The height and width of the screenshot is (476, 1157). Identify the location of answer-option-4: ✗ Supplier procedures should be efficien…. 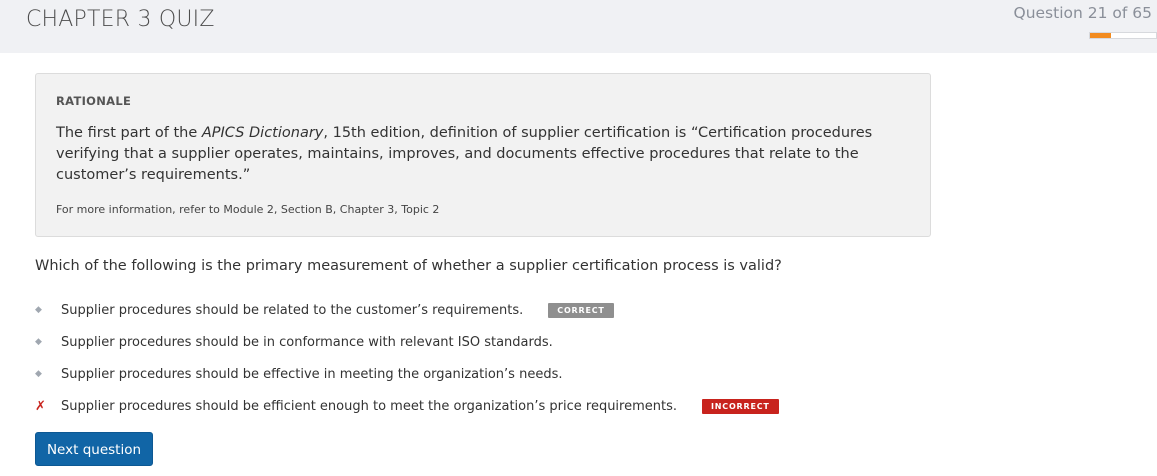
(407, 406).